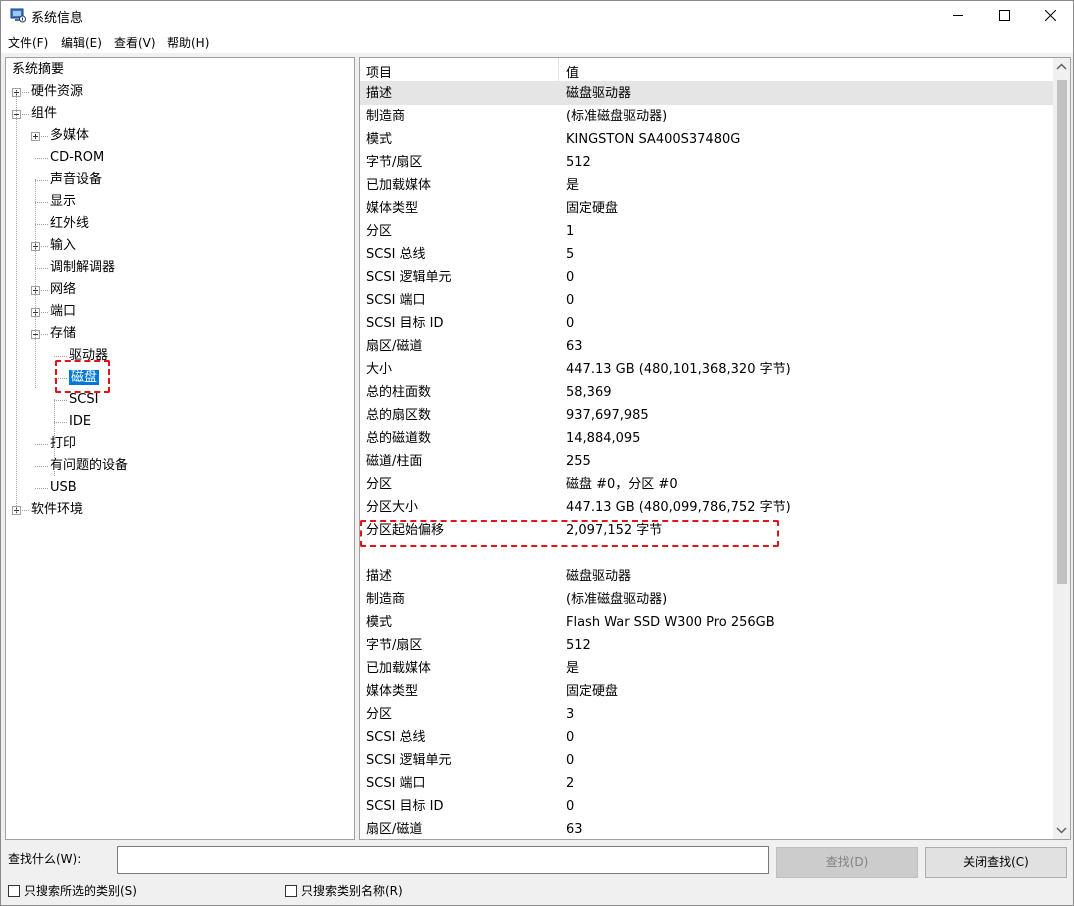  What do you see at coordinates (57, 510) in the screenshot?
I see `tree-item: 软件环境` at bounding box center [57, 510].